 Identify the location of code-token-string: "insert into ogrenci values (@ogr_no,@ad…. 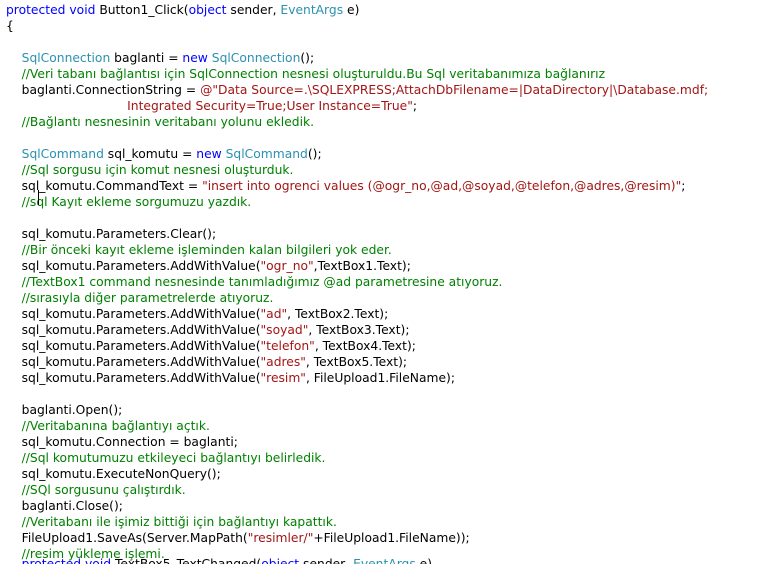
(442, 186).